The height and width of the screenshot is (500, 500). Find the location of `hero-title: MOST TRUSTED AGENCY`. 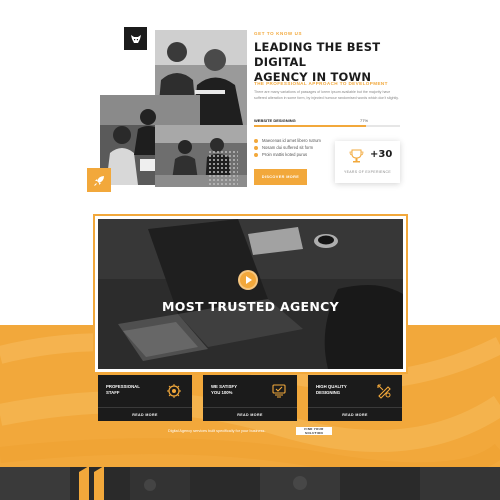

hero-title: MOST TRUSTED AGENCY is located at coordinates (250, 306).